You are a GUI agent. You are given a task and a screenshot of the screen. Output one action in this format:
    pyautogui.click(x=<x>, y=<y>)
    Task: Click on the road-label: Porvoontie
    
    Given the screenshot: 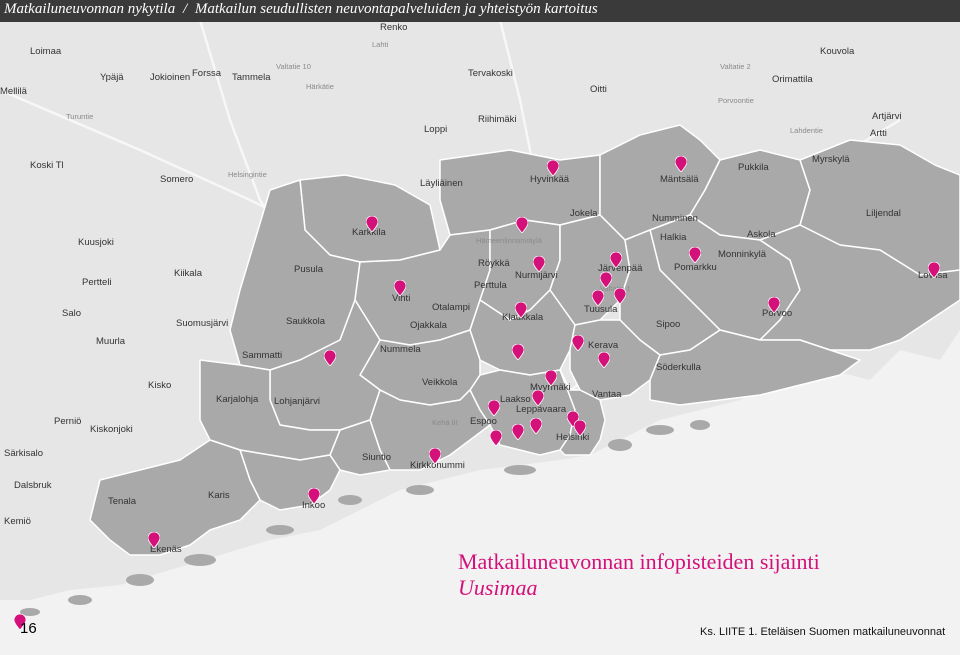 What is the action you would take?
    pyautogui.click(x=736, y=100)
    